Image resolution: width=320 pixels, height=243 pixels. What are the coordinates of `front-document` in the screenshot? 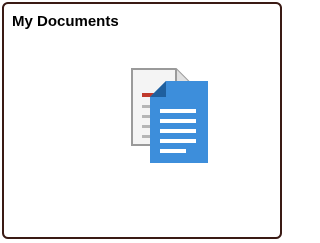 It's located at (179, 122).